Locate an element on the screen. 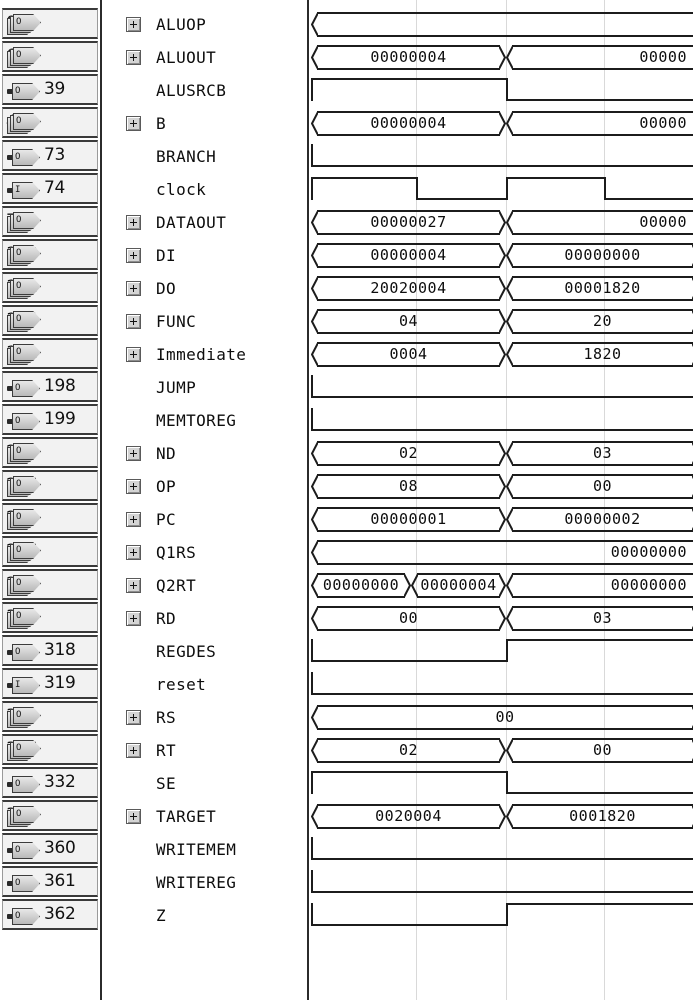 Image resolution: width=693 pixels, height=1000 pixels. waveform-row: 02 03 is located at coordinates (499, 453).